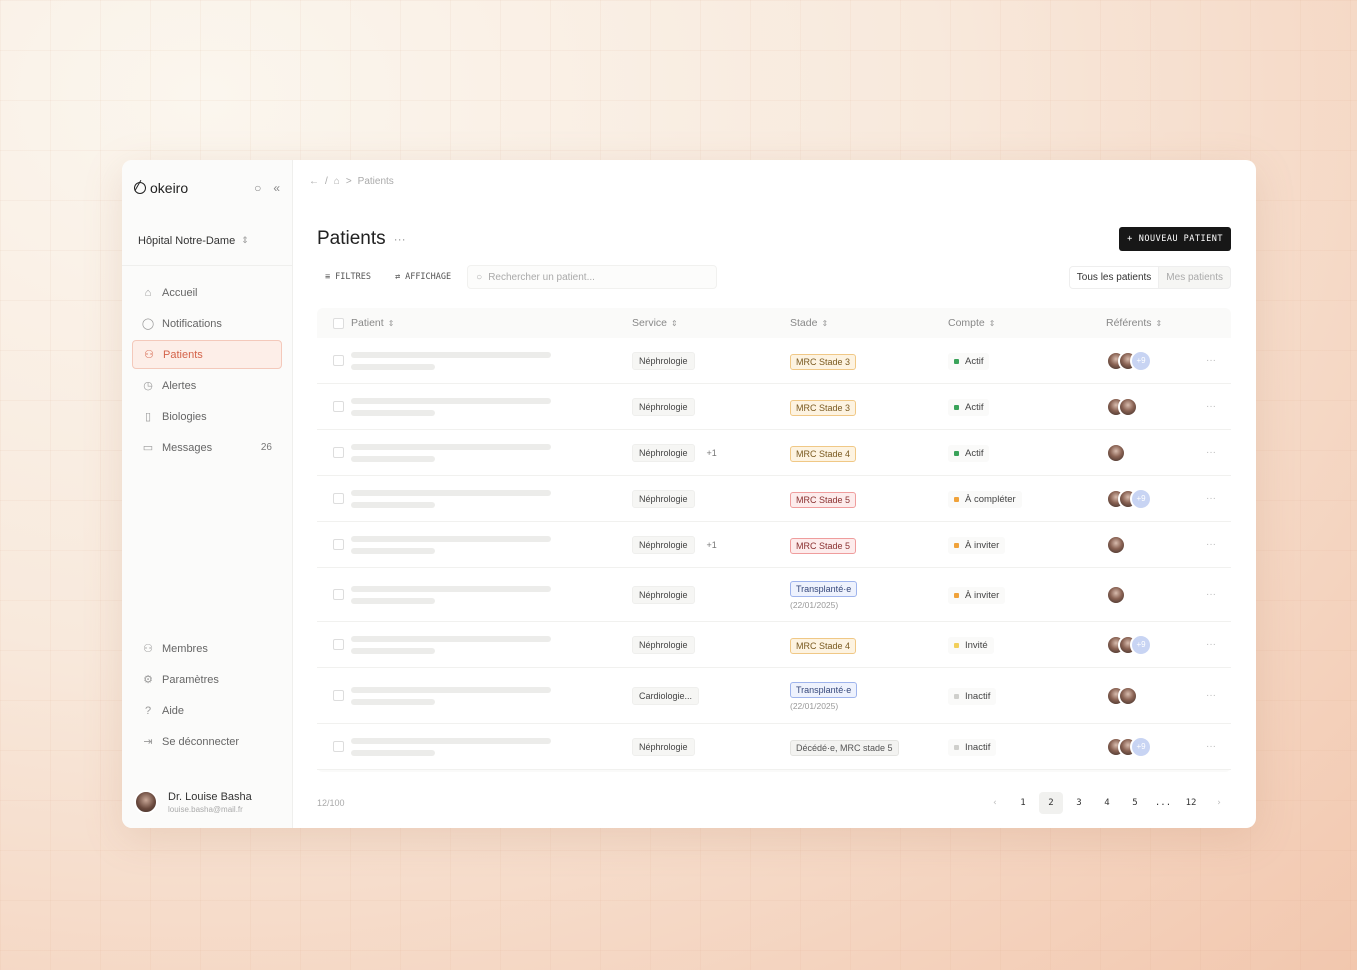 Image resolution: width=1357 pixels, height=970 pixels. What do you see at coordinates (1023, 803) in the screenshot?
I see `page-button: 1` at bounding box center [1023, 803].